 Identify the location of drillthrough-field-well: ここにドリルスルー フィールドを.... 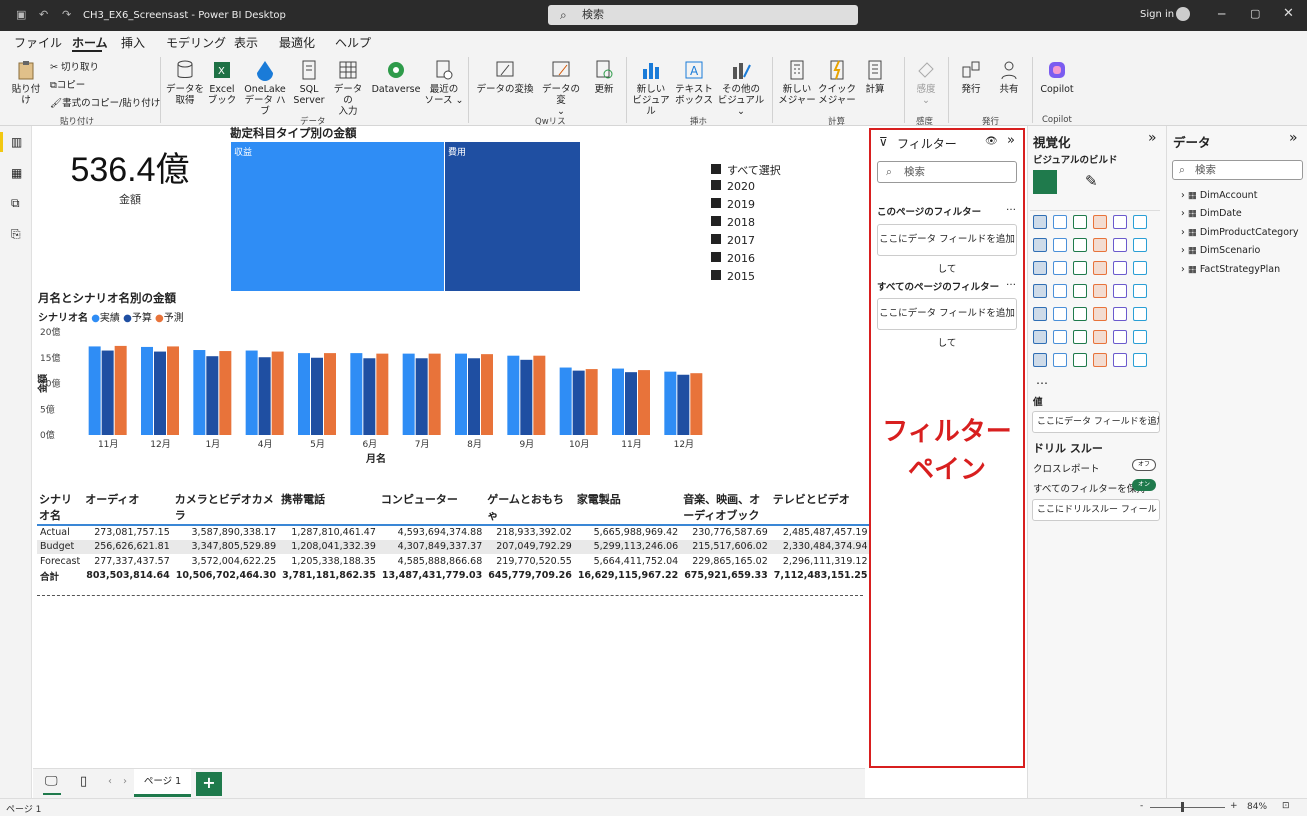
(1096, 510).